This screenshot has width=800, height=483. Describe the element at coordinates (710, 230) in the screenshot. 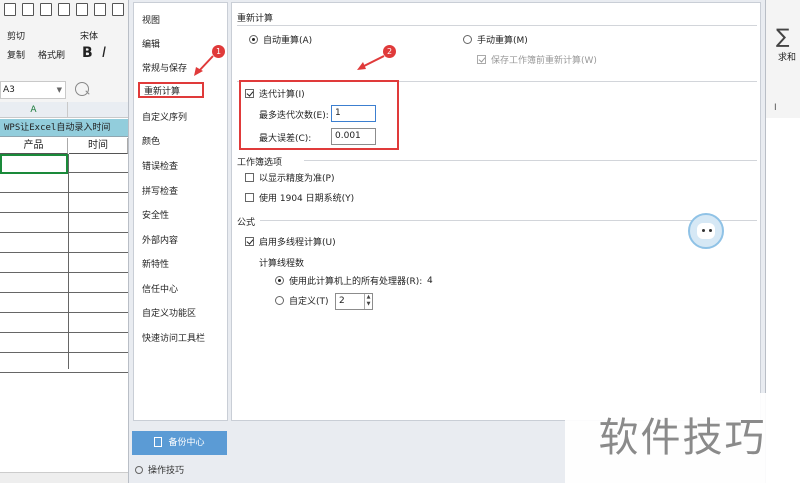

I see `robot-eye-right` at that location.